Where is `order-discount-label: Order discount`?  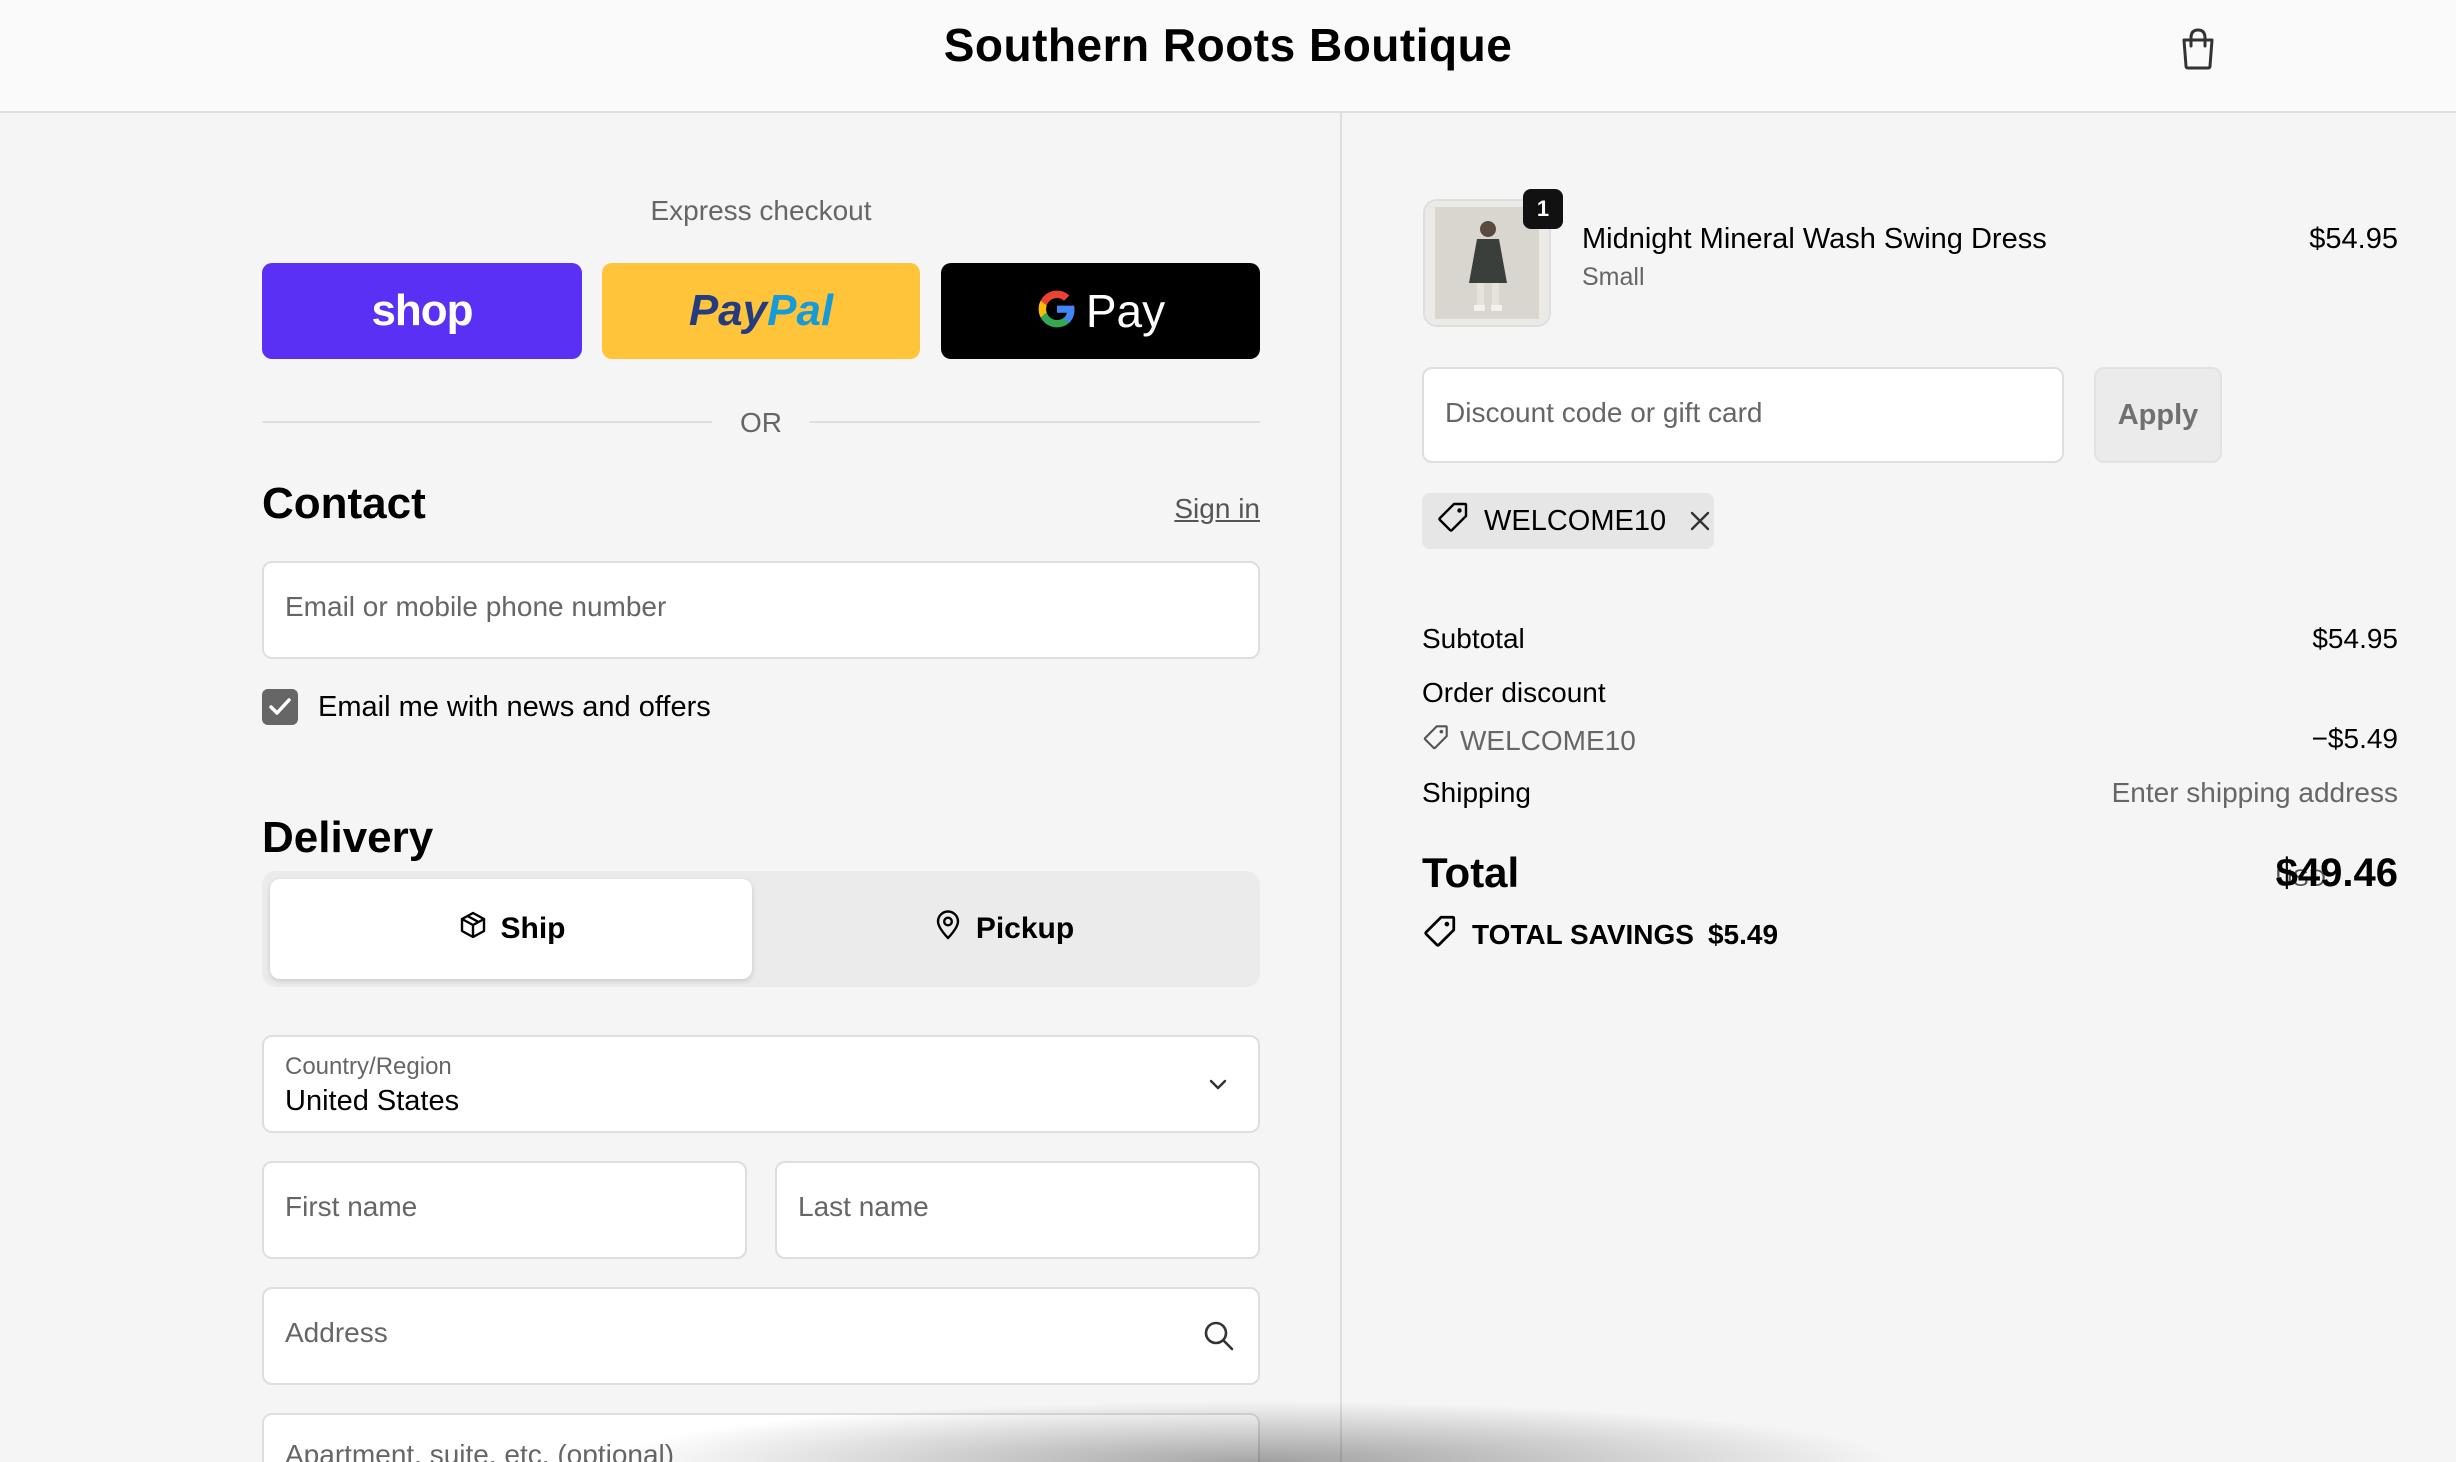
order-discount-label: Order discount is located at coordinates (1514, 692).